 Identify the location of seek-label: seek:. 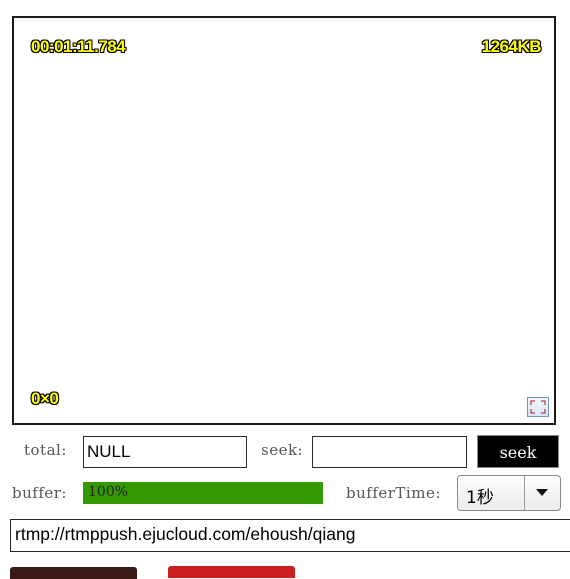
(282, 450).